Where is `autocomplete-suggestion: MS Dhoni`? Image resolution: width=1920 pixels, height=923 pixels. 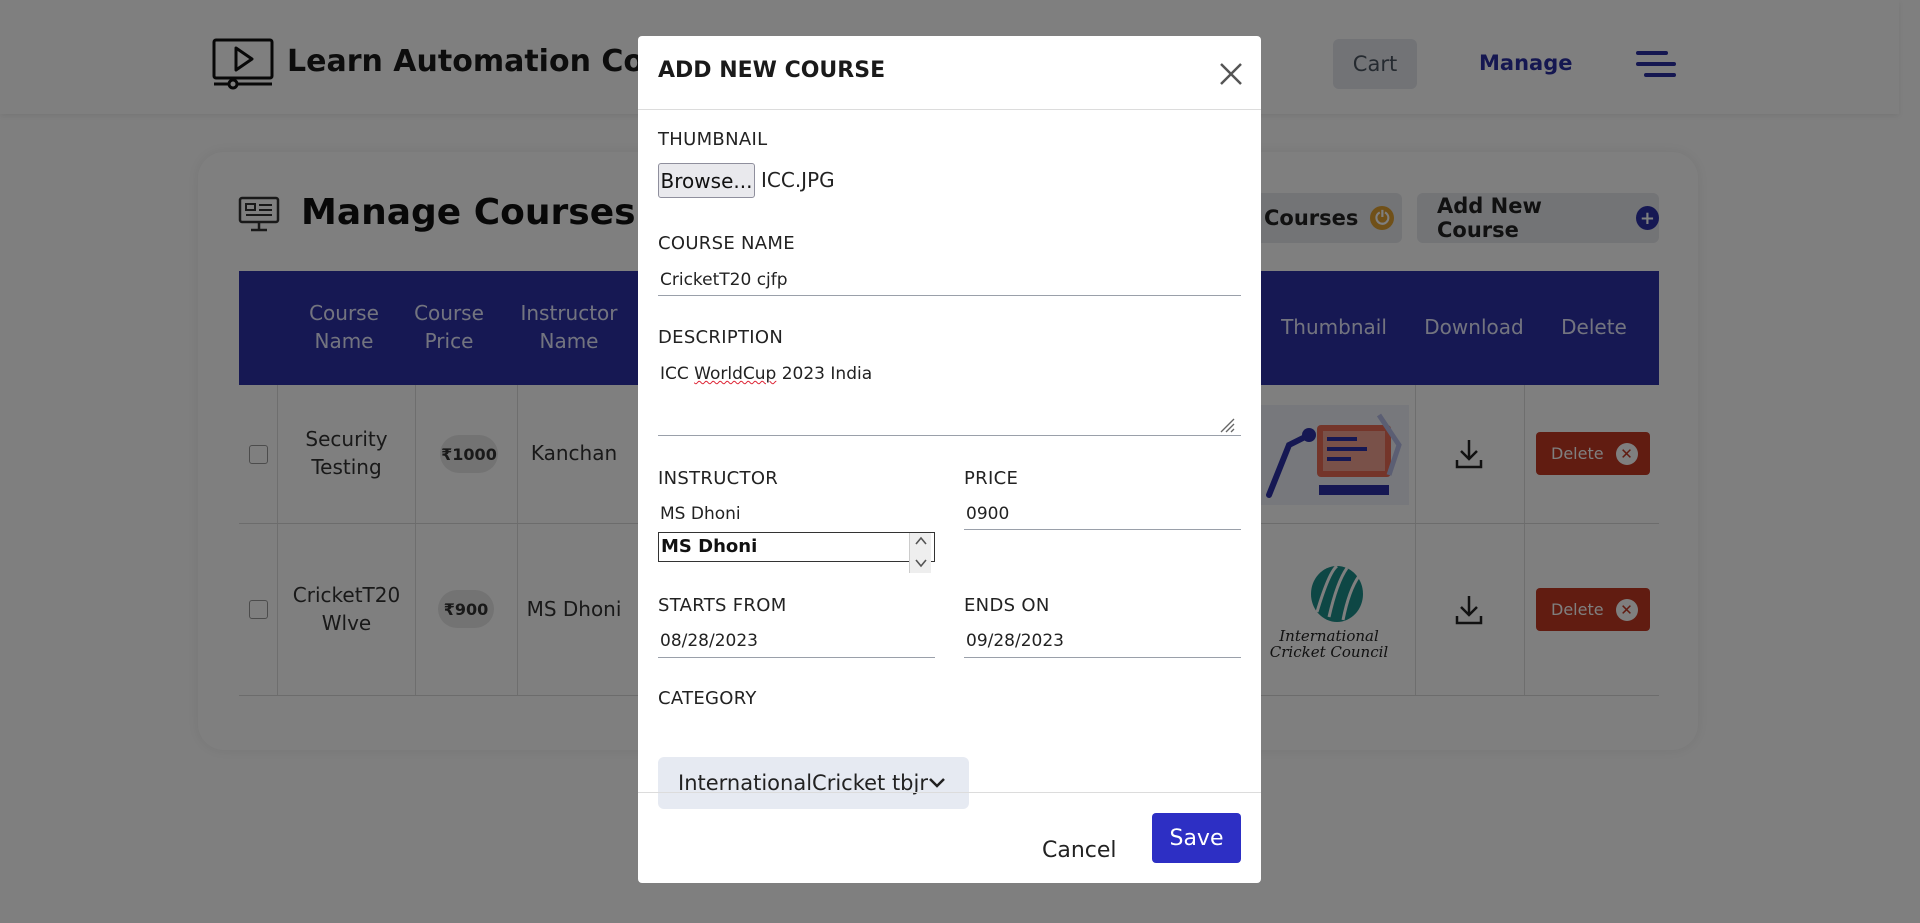
autocomplete-suggestion: MS Dhoni is located at coordinates (796, 552).